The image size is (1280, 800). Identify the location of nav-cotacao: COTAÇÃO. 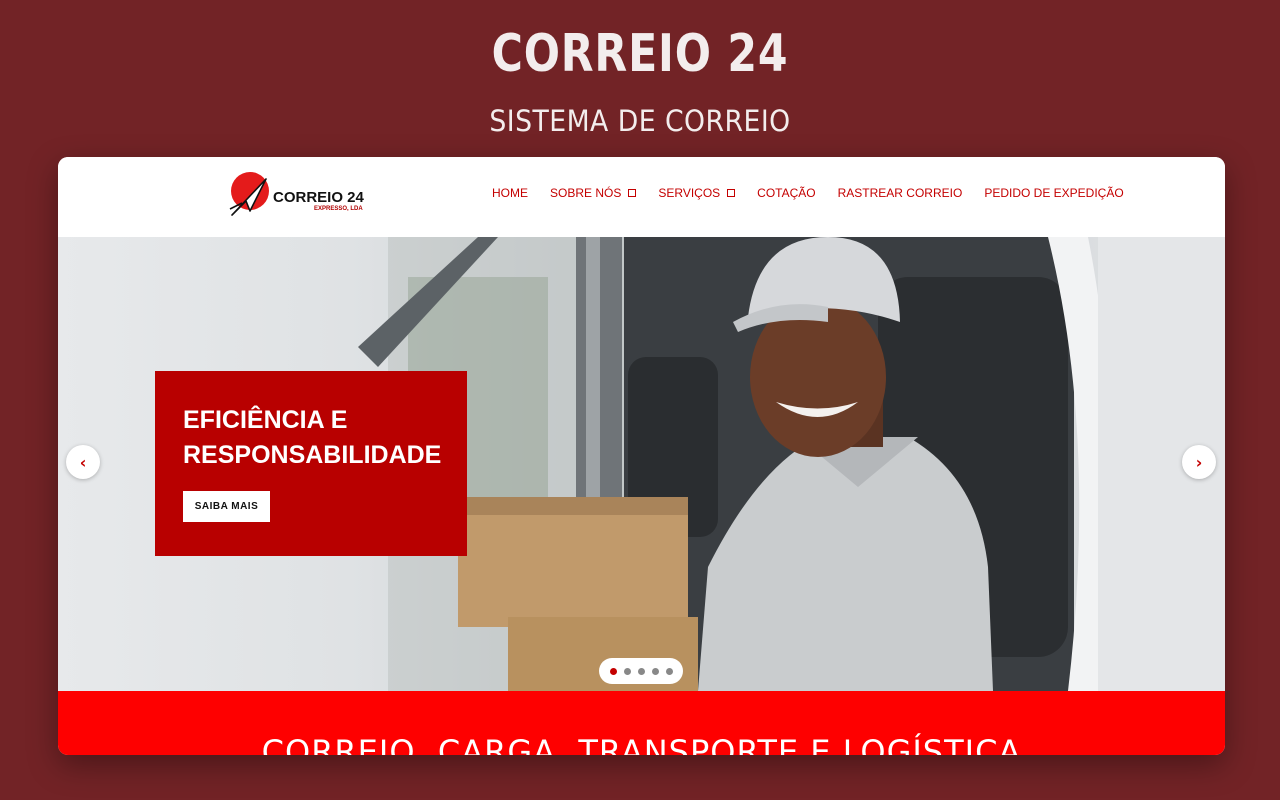
(786, 193).